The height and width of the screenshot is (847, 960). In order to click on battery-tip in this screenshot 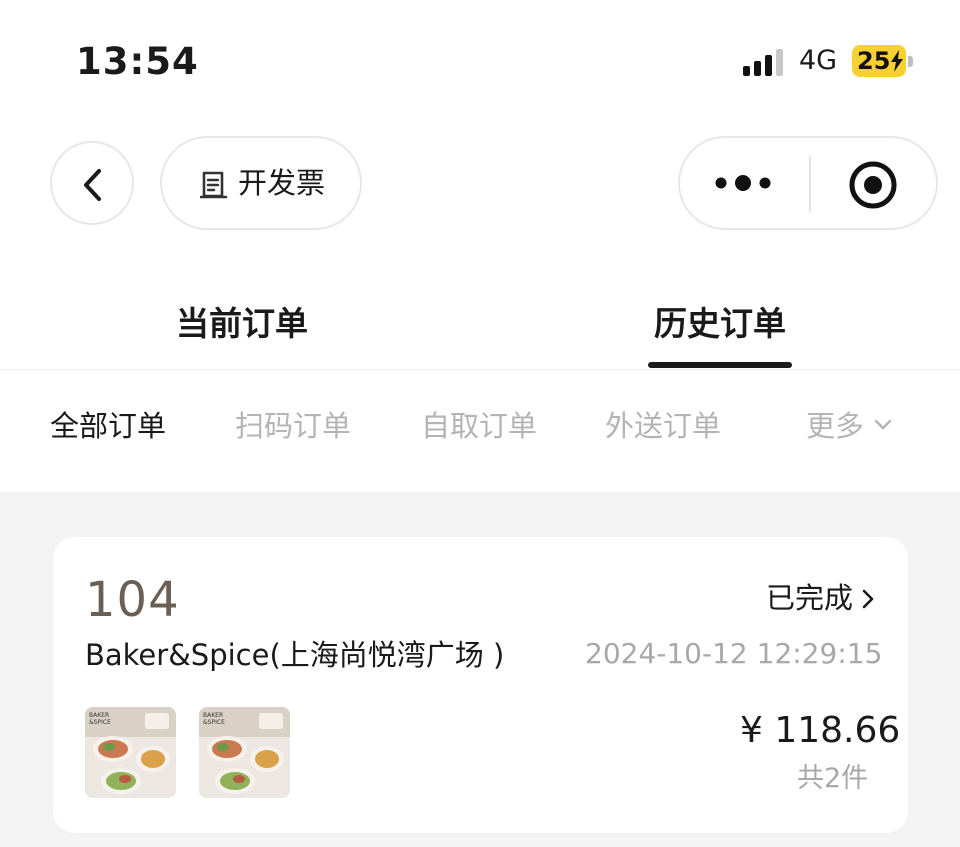, I will do `click(910, 61)`.